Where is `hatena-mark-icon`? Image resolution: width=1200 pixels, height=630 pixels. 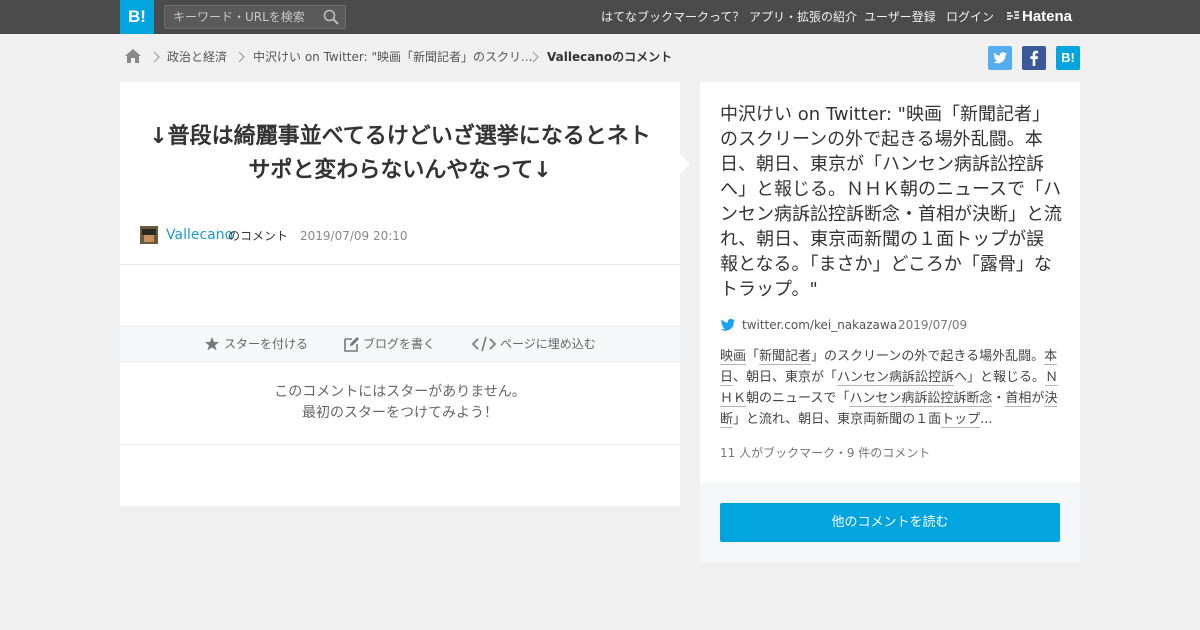 hatena-mark-icon is located at coordinates (1013, 15).